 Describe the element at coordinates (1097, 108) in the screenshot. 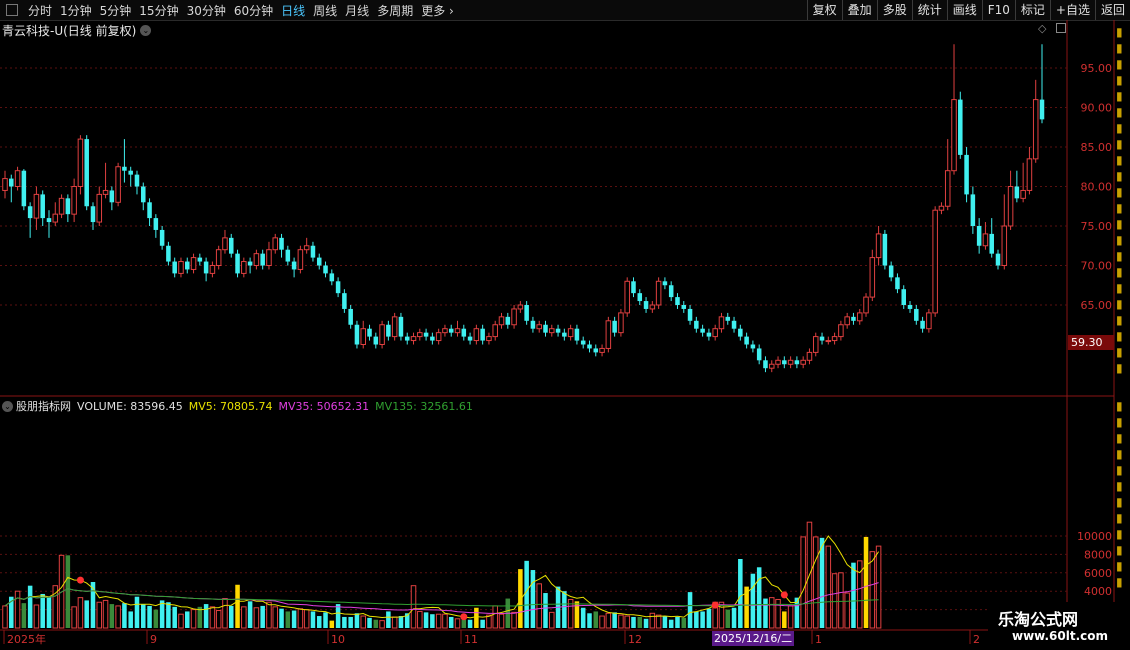

I see `price-tick-label: 90.00` at that location.